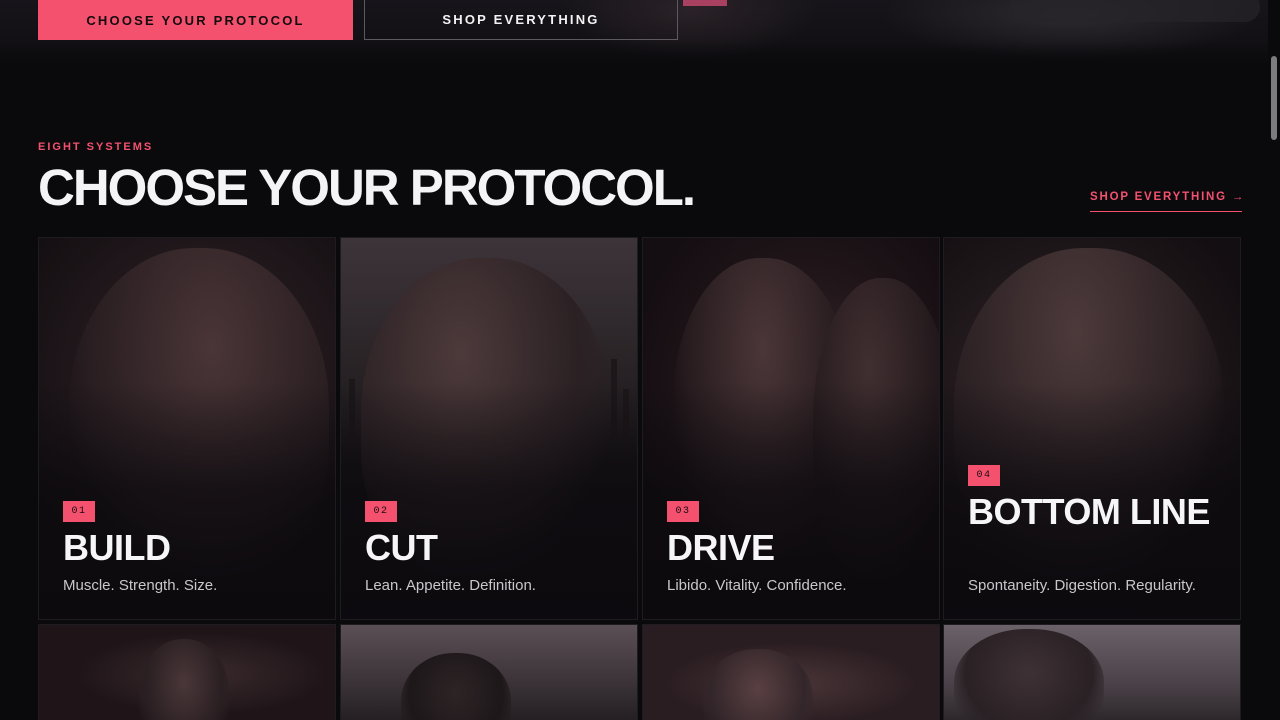  Describe the element at coordinates (381, 511) in the screenshot. I see `card-number-badge: 02` at that location.